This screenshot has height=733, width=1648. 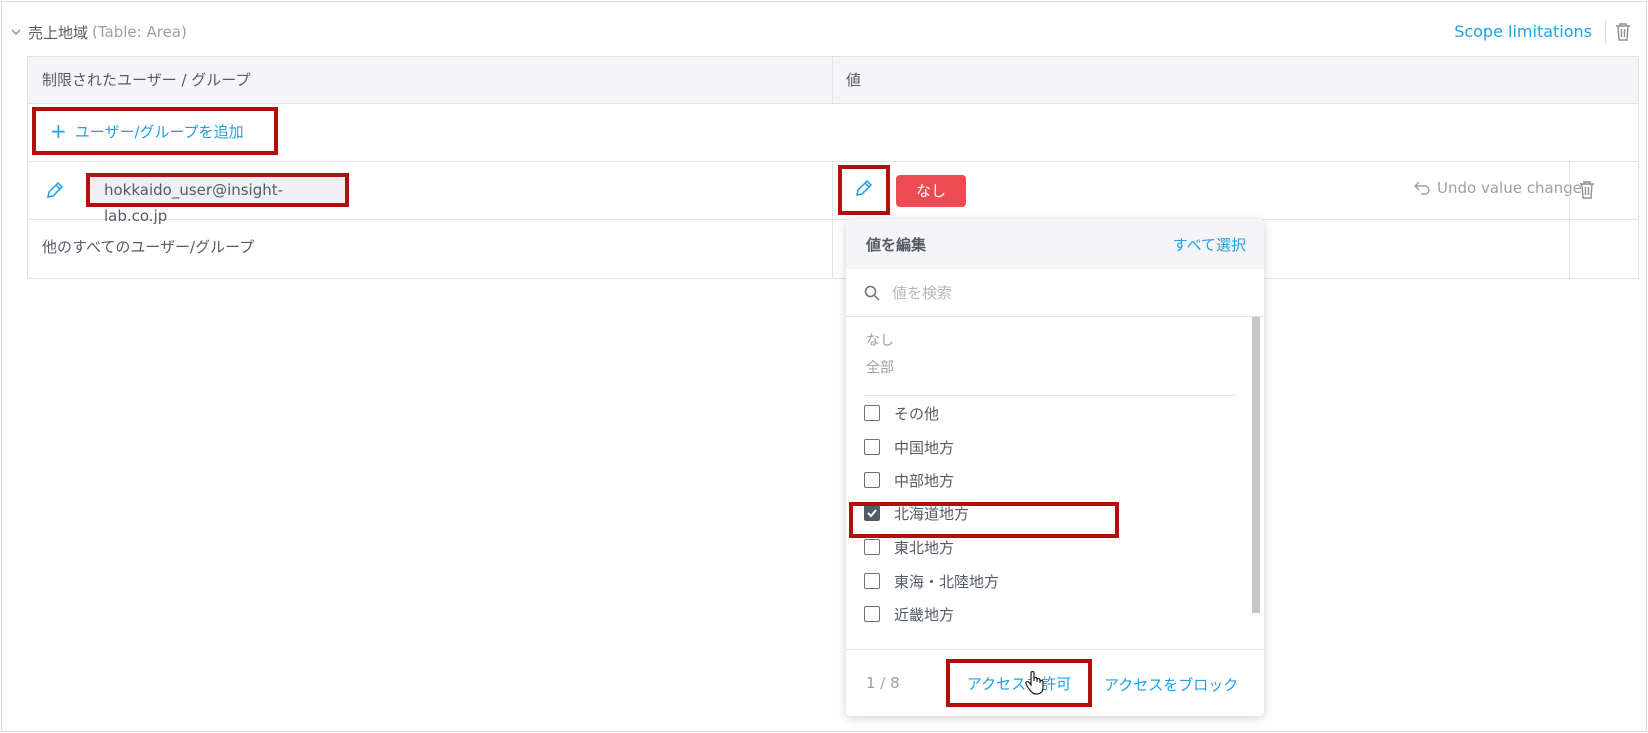 I want to click on search-bar, so click(x=1055, y=293).